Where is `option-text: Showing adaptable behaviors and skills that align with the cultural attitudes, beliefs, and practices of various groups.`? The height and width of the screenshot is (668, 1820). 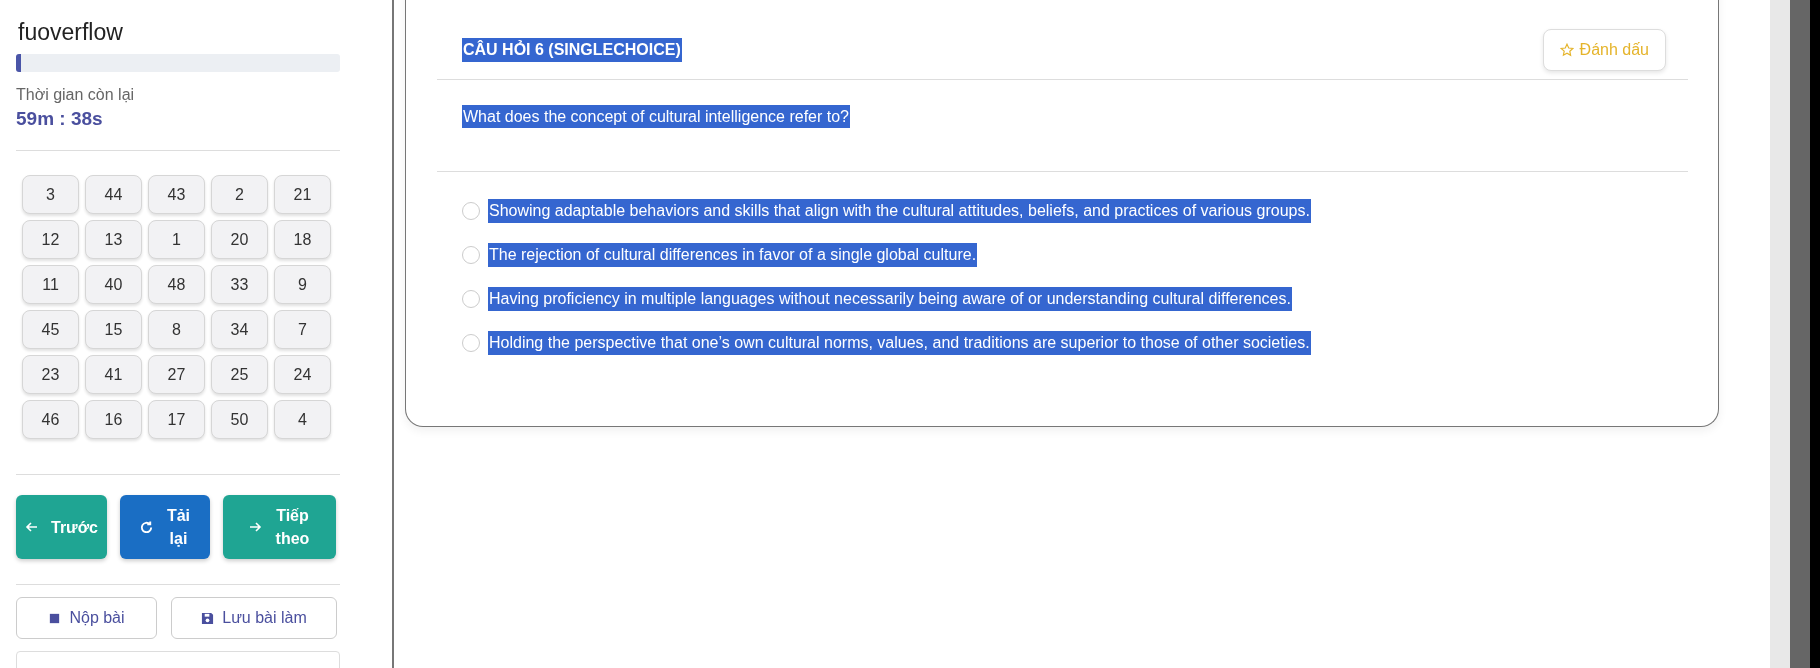 option-text: Showing adaptable behaviors and skills that align with the cultural attitudes, beliefs, and practices of various groups. is located at coordinates (899, 211).